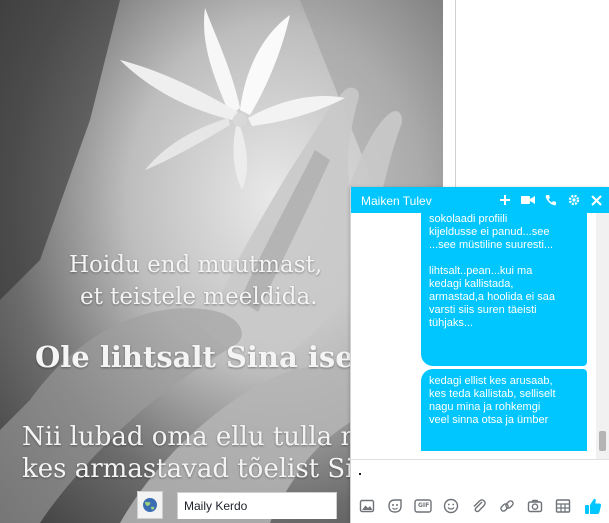 The width and height of the screenshot is (609, 523). Describe the element at coordinates (455, 95) in the screenshot. I see `sidebar-divider` at that location.